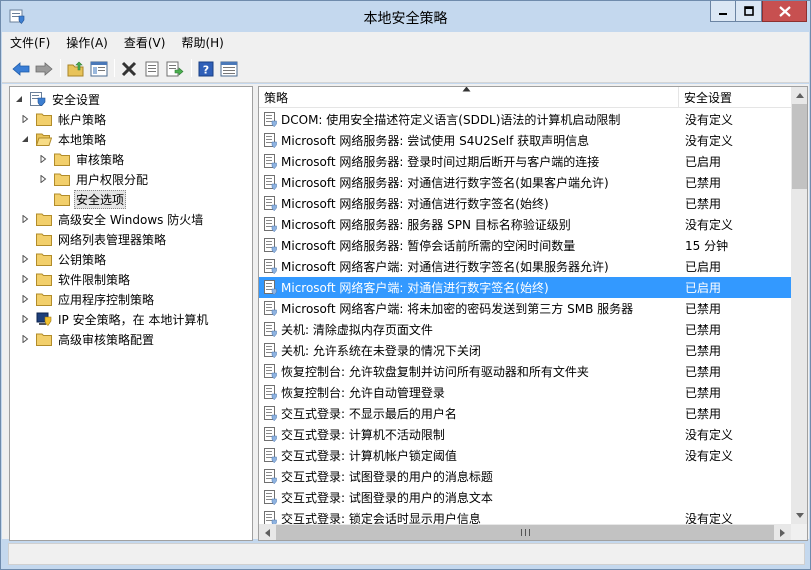 This screenshot has height=570, width=811. What do you see at coordinates (44, 69) in the screenshot?
I see `forward-button` at bounding box center [44, 69].